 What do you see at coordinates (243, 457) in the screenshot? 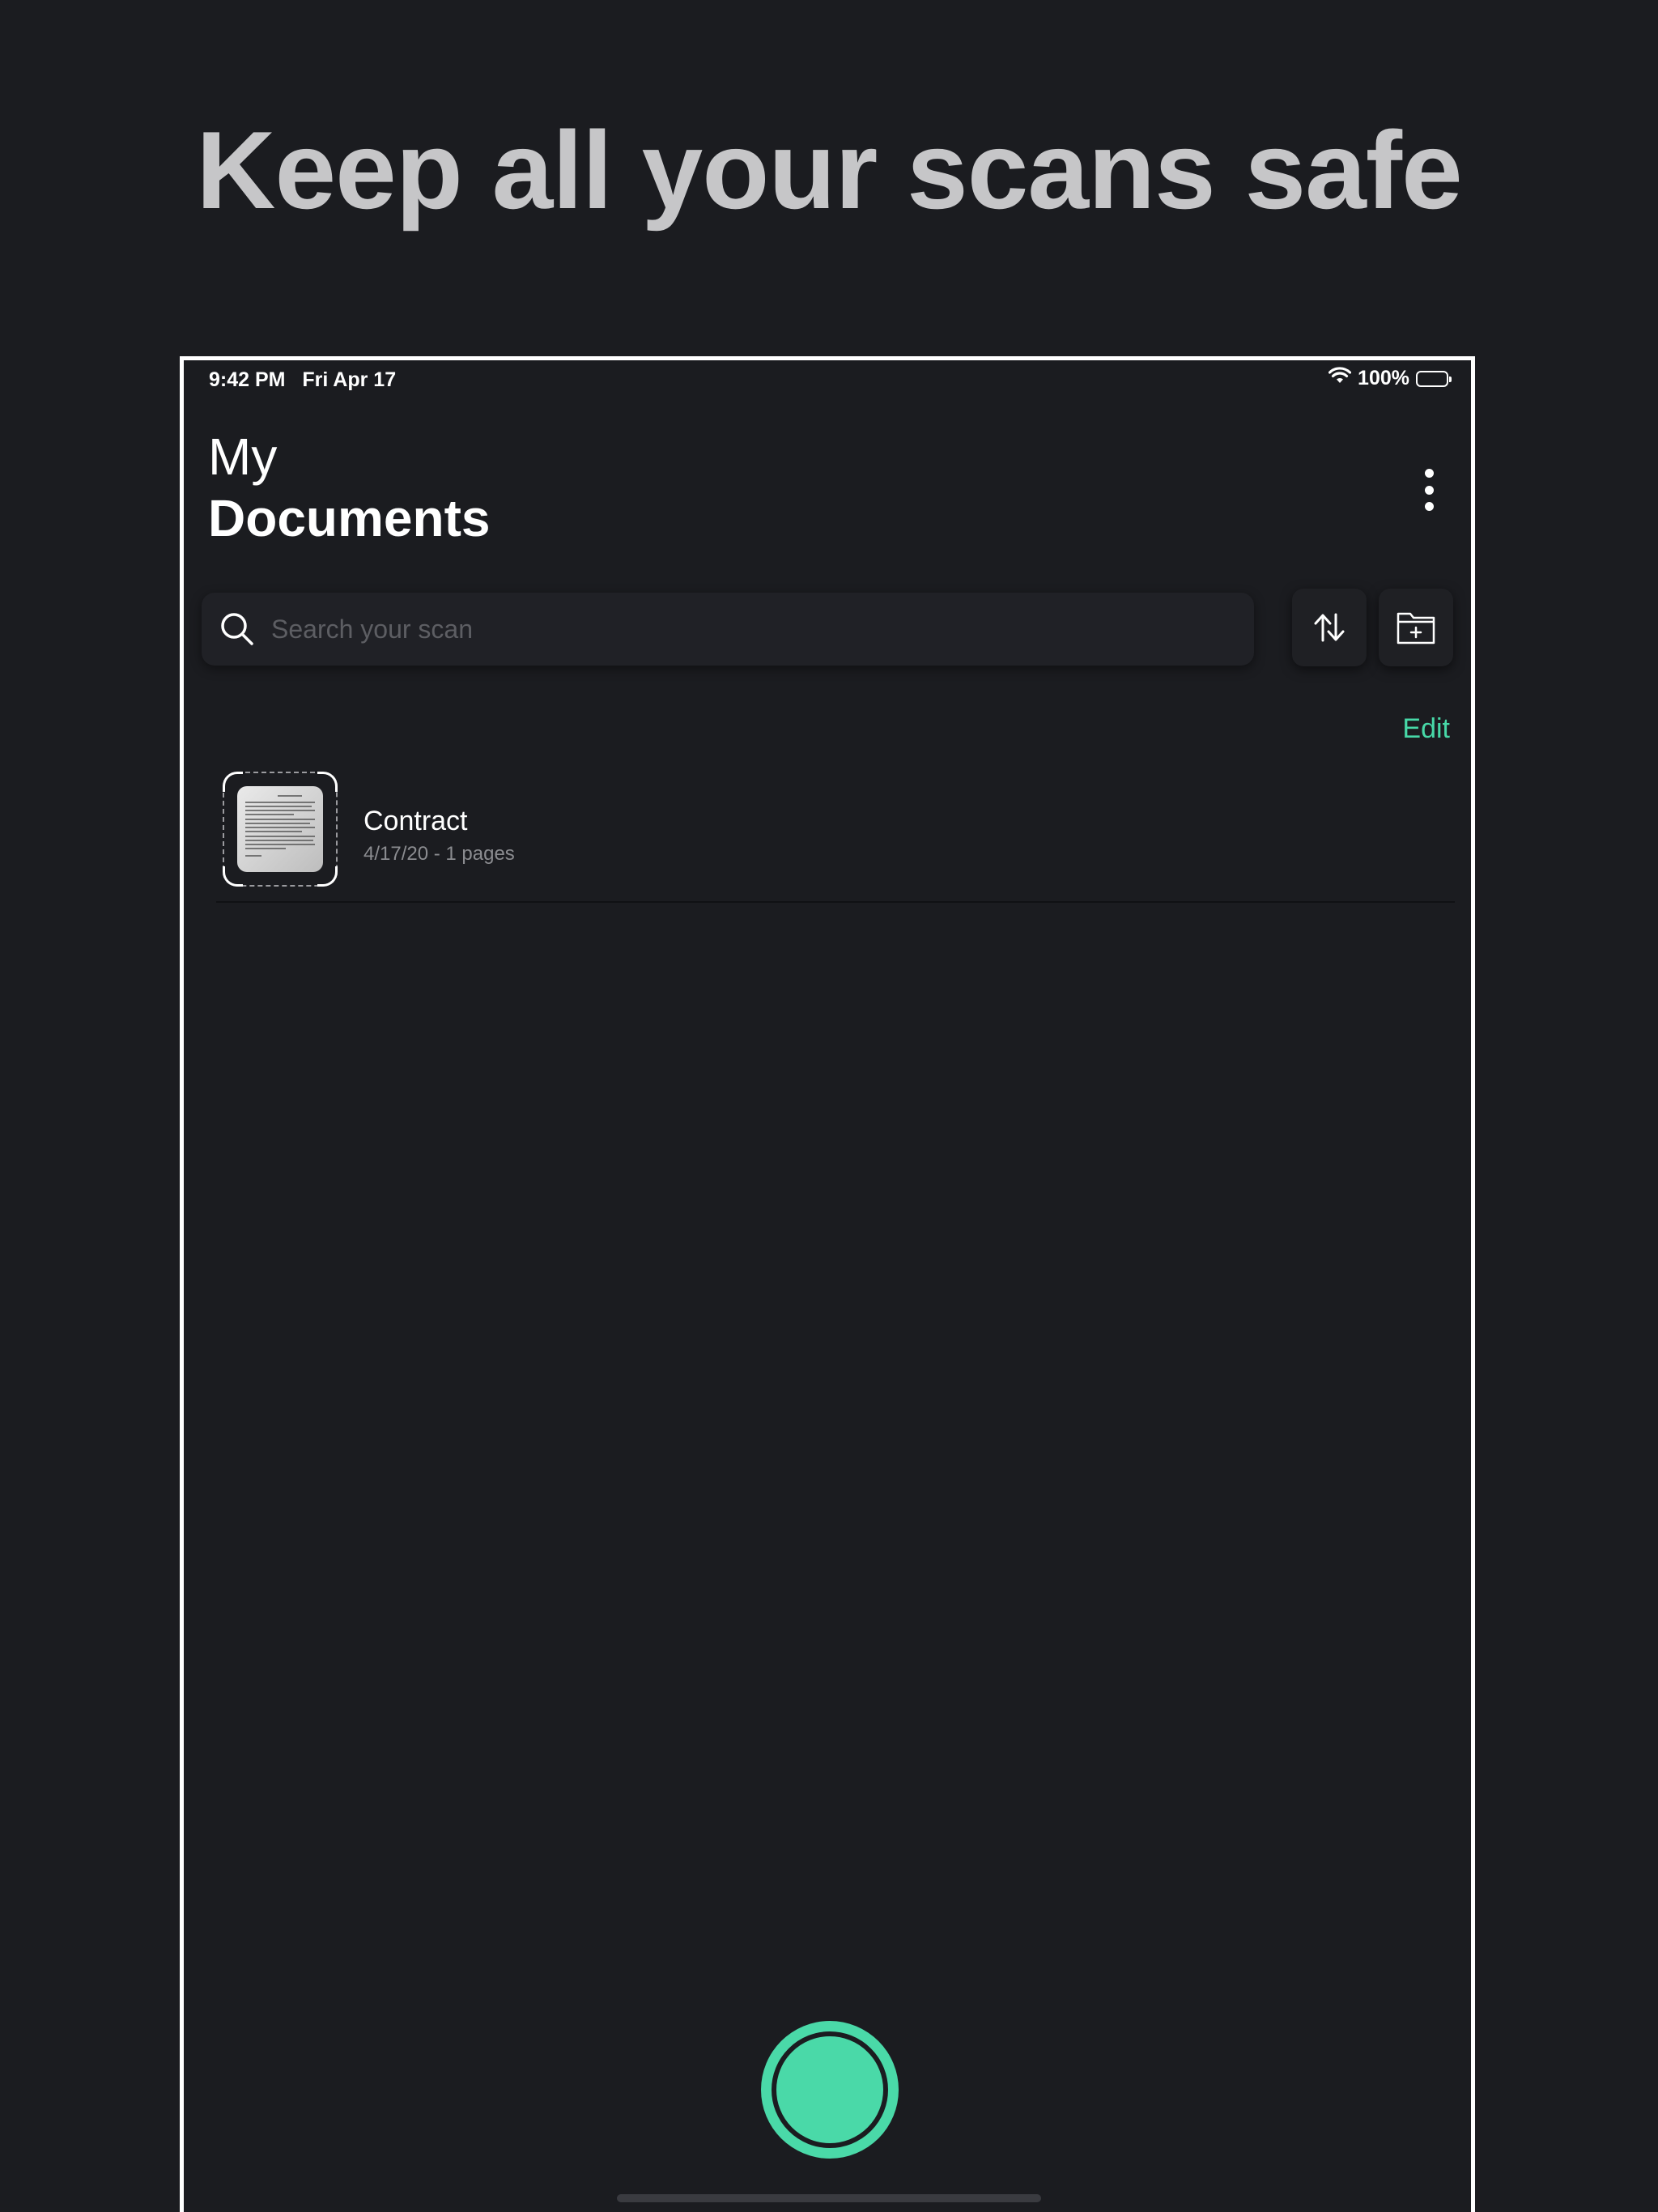
I see `page-title-light: My` at bounding box center [243, 457].